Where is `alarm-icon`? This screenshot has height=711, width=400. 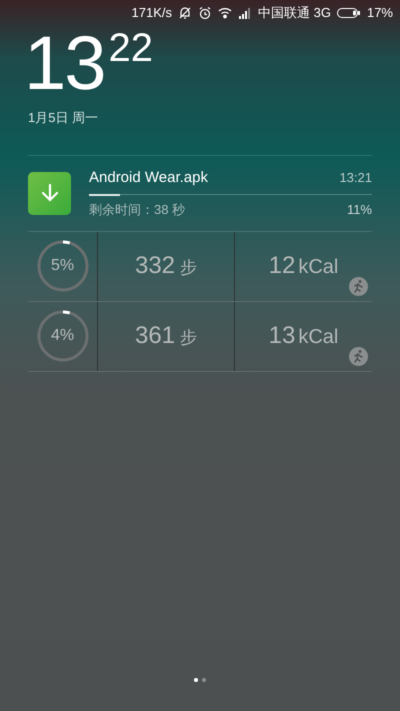 alarm-icon is located at coordinates (205, 13).